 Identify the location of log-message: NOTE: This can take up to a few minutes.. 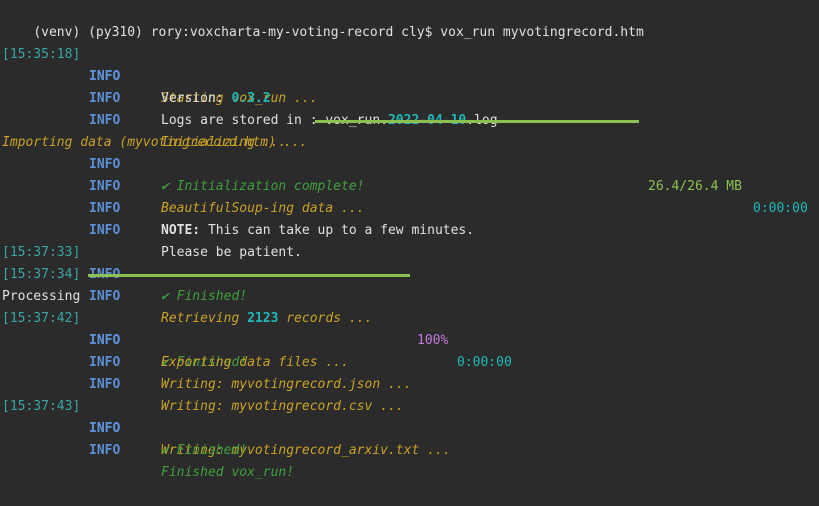
(317, 231).